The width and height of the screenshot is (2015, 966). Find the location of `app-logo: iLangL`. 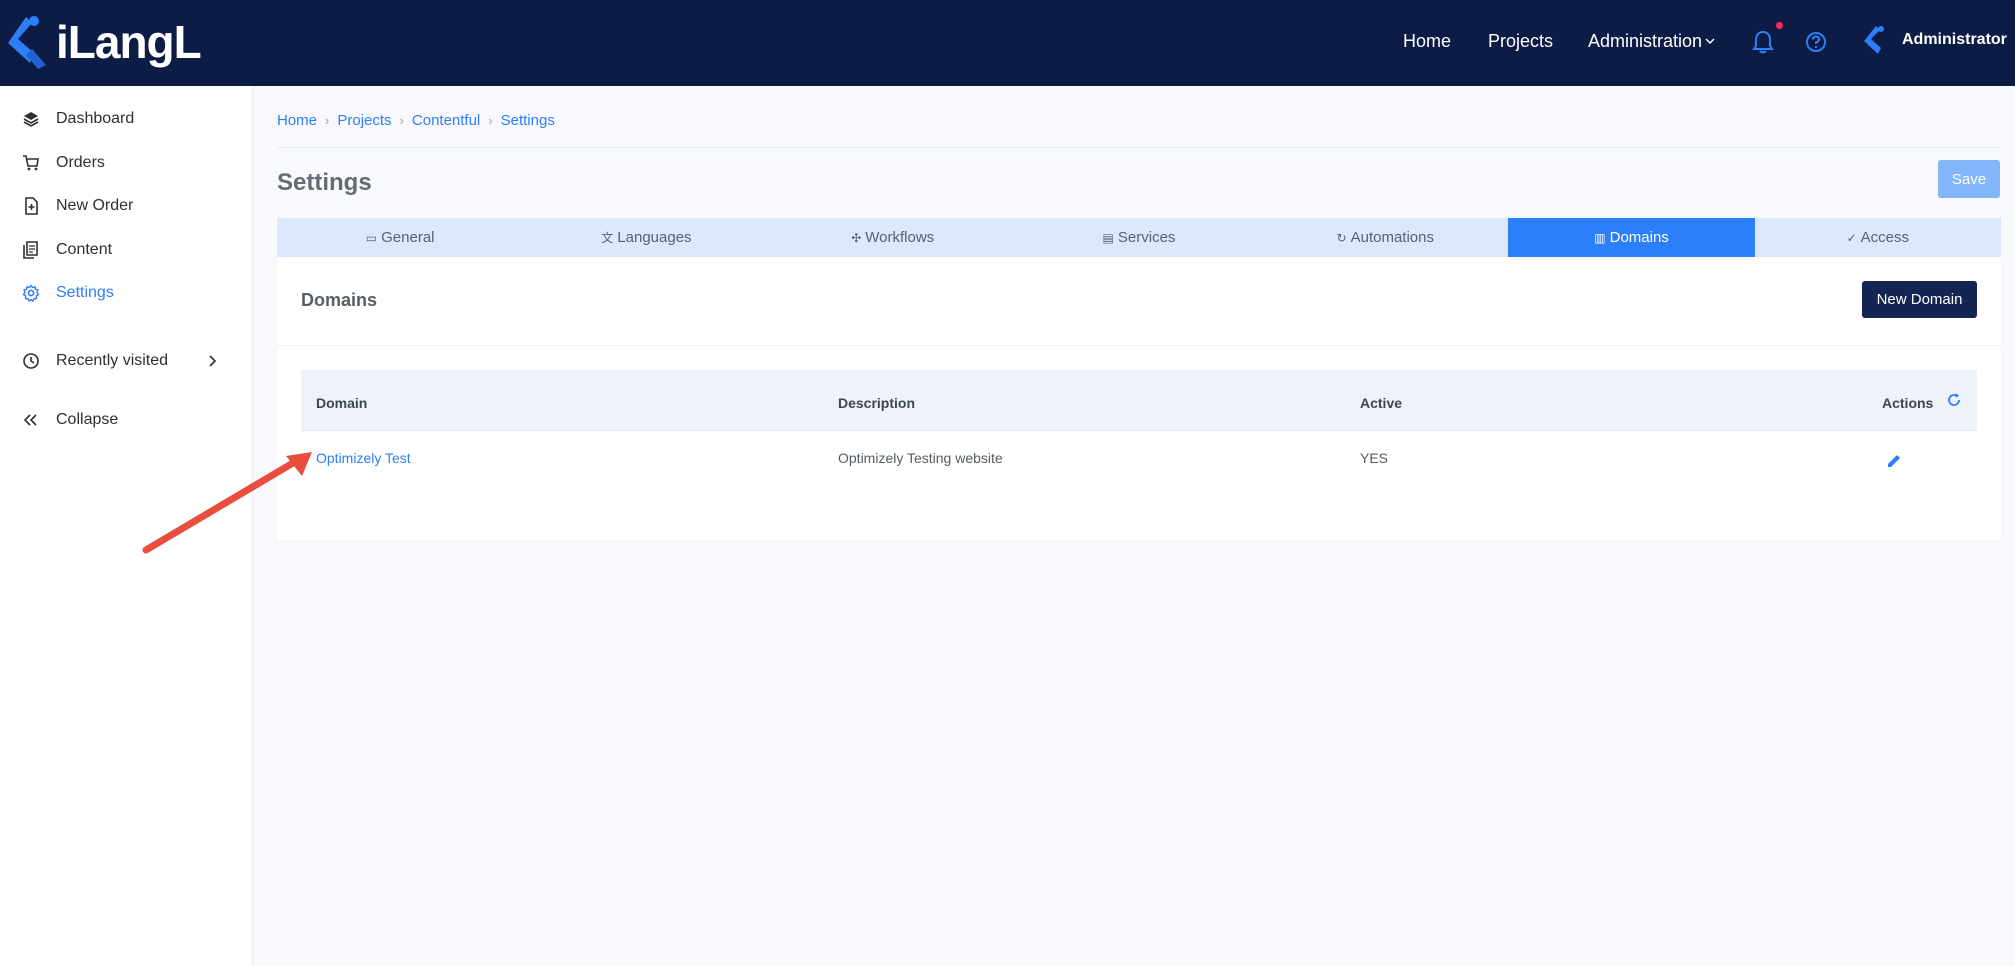

app-logo: iLangL is located at coordinates (103, 42).